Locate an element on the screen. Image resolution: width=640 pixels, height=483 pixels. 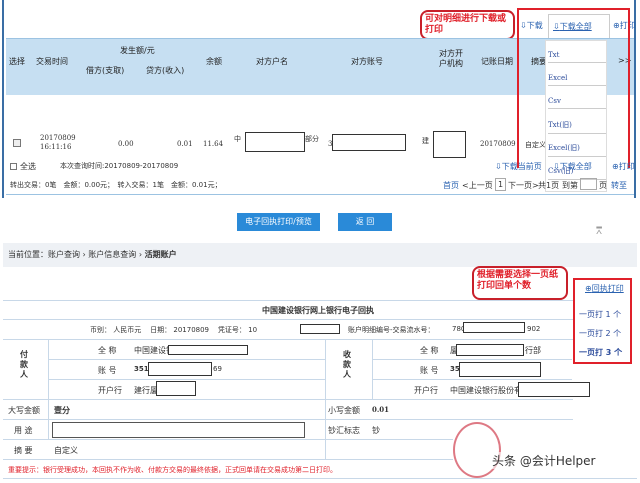
amount: 0.01 is located at coordinates (381, 409).